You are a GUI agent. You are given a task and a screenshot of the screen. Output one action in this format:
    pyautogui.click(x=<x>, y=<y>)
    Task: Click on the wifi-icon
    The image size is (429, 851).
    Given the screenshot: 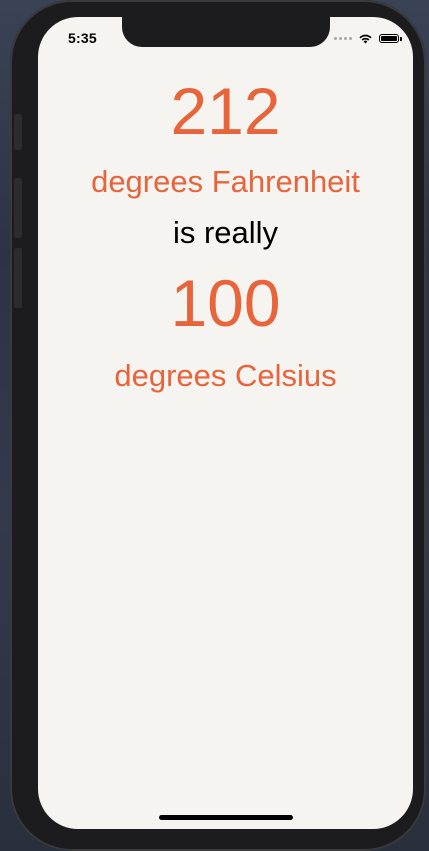 What is the action you would take?
    pyautogui.click(x=365, y=38)
    